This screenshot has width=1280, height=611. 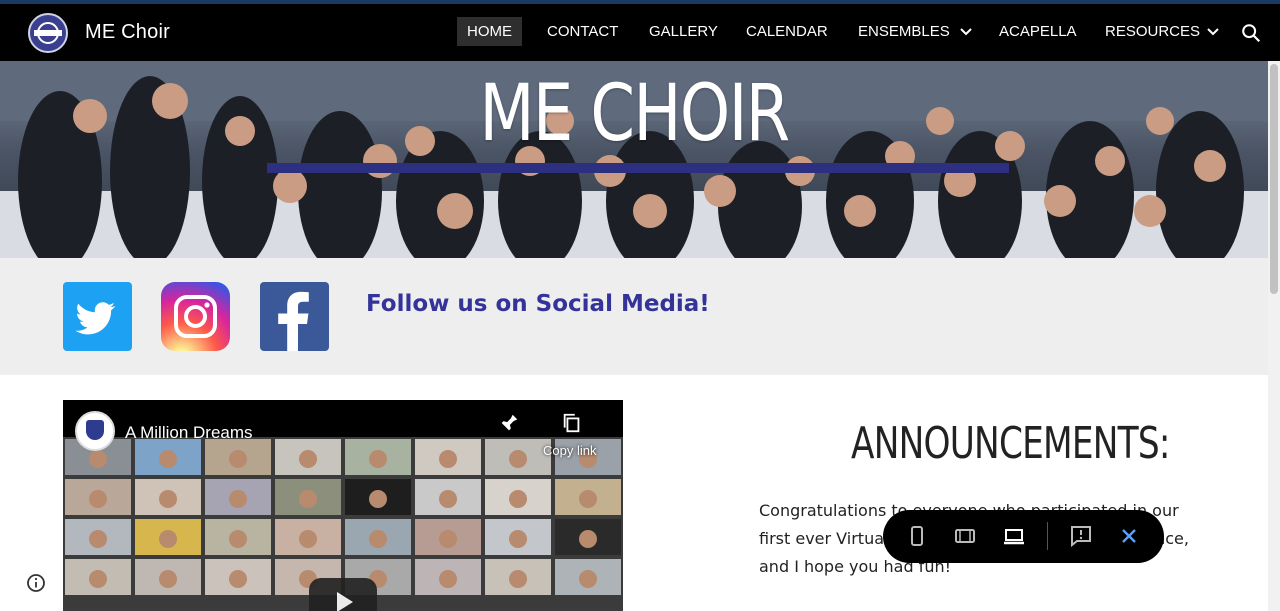 I want to click on nav-calendar: CALENDAR, so click(x=787, y=31).